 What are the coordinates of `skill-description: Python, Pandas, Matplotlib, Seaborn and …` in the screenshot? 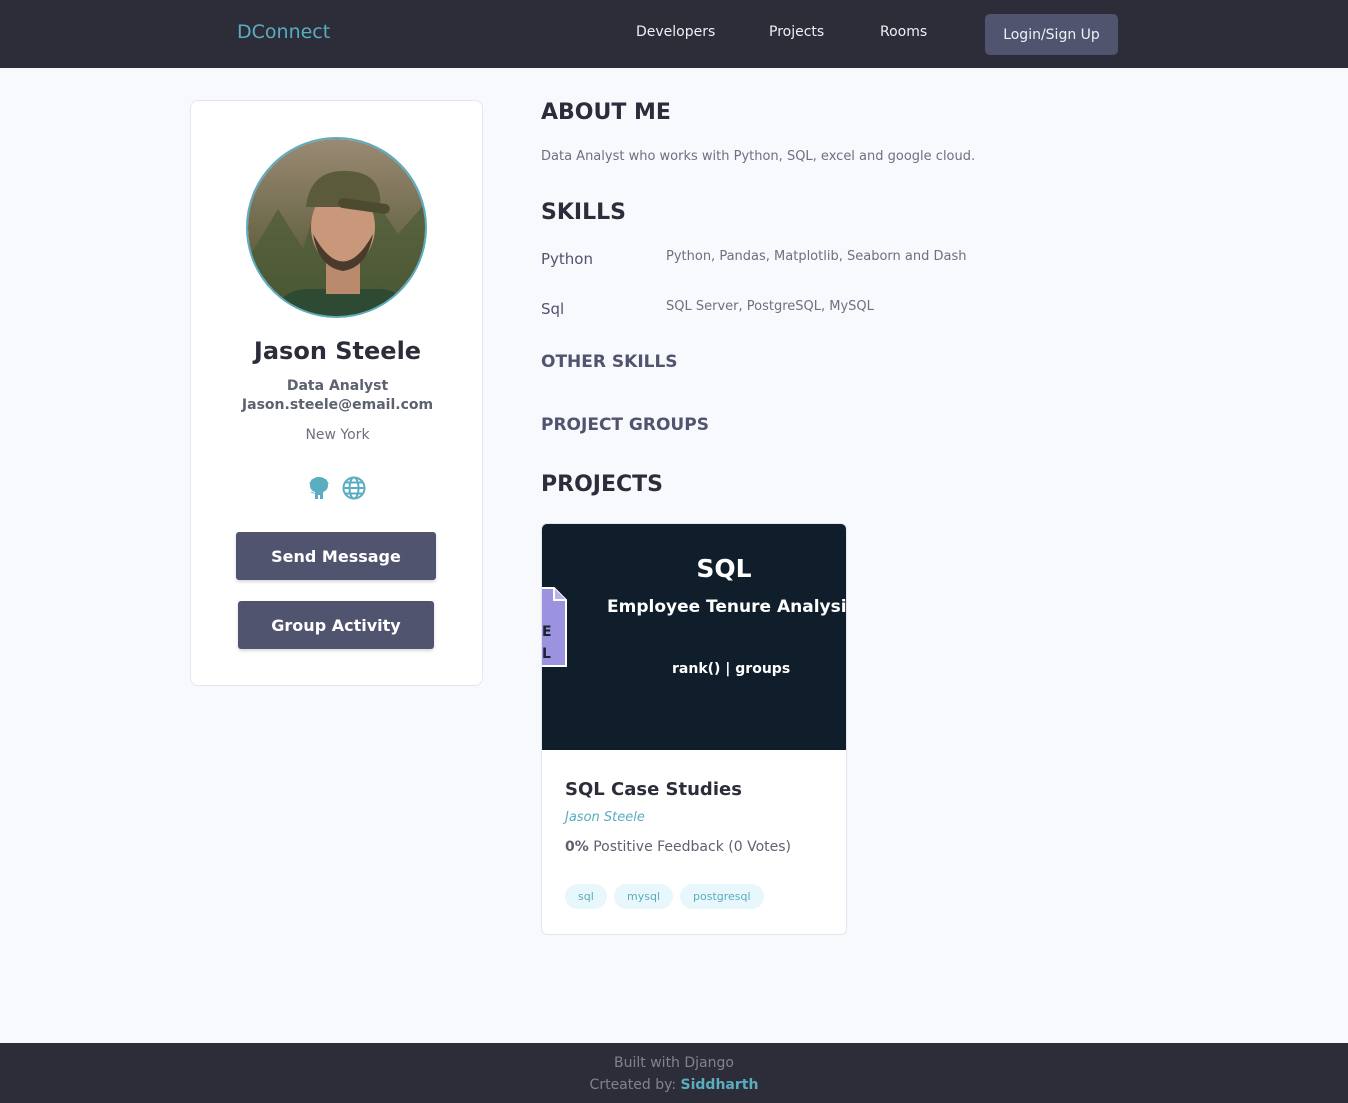 It's located at (816, 256).